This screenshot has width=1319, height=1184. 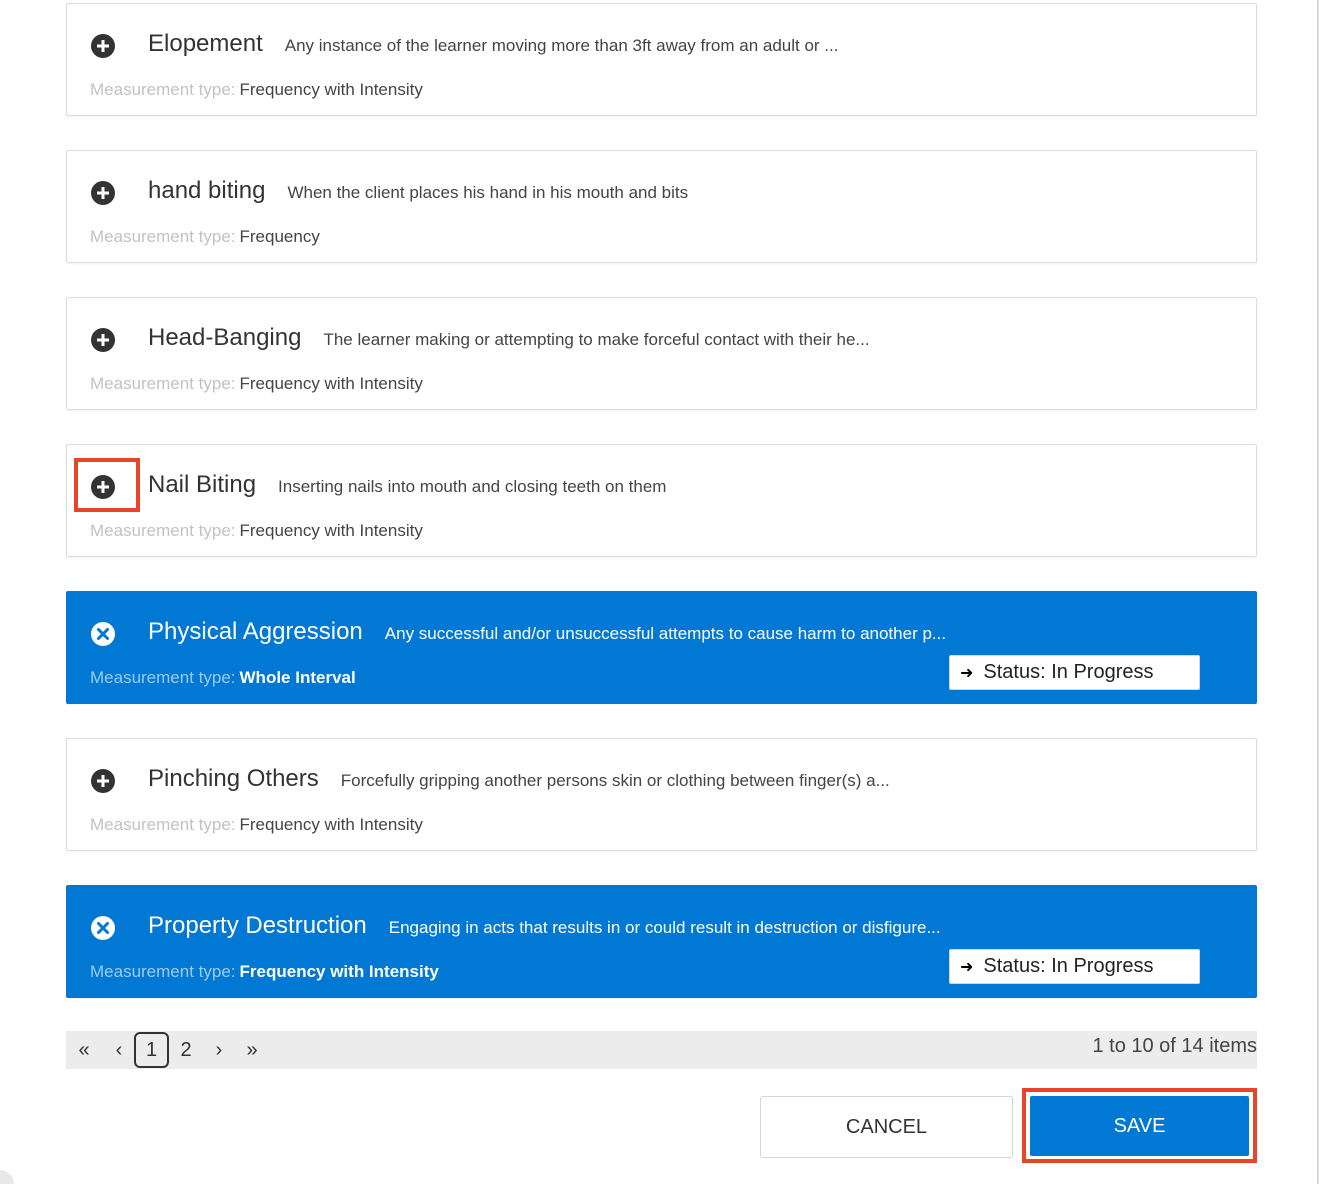 I want to click on save-button: SAVE, so click(x=1139, y=1126).